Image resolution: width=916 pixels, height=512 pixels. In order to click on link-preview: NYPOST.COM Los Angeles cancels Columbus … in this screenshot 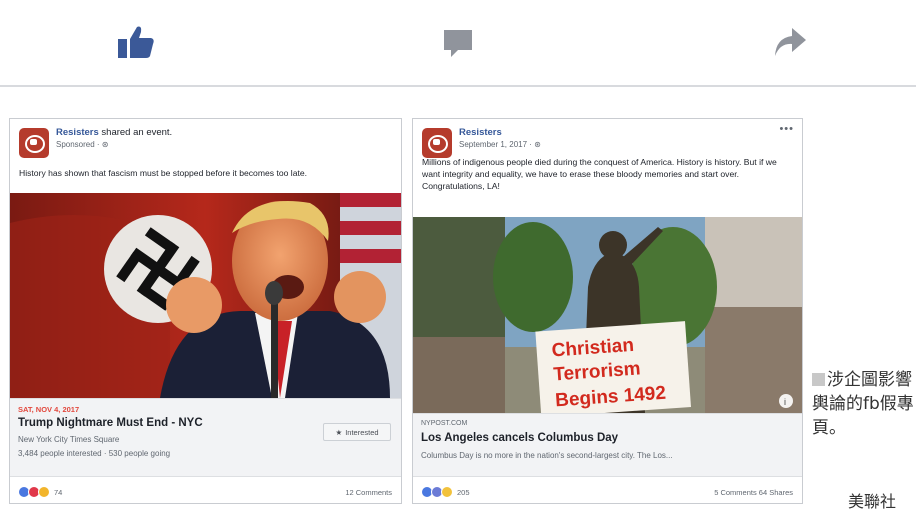, I will do `click(607, 445)`.